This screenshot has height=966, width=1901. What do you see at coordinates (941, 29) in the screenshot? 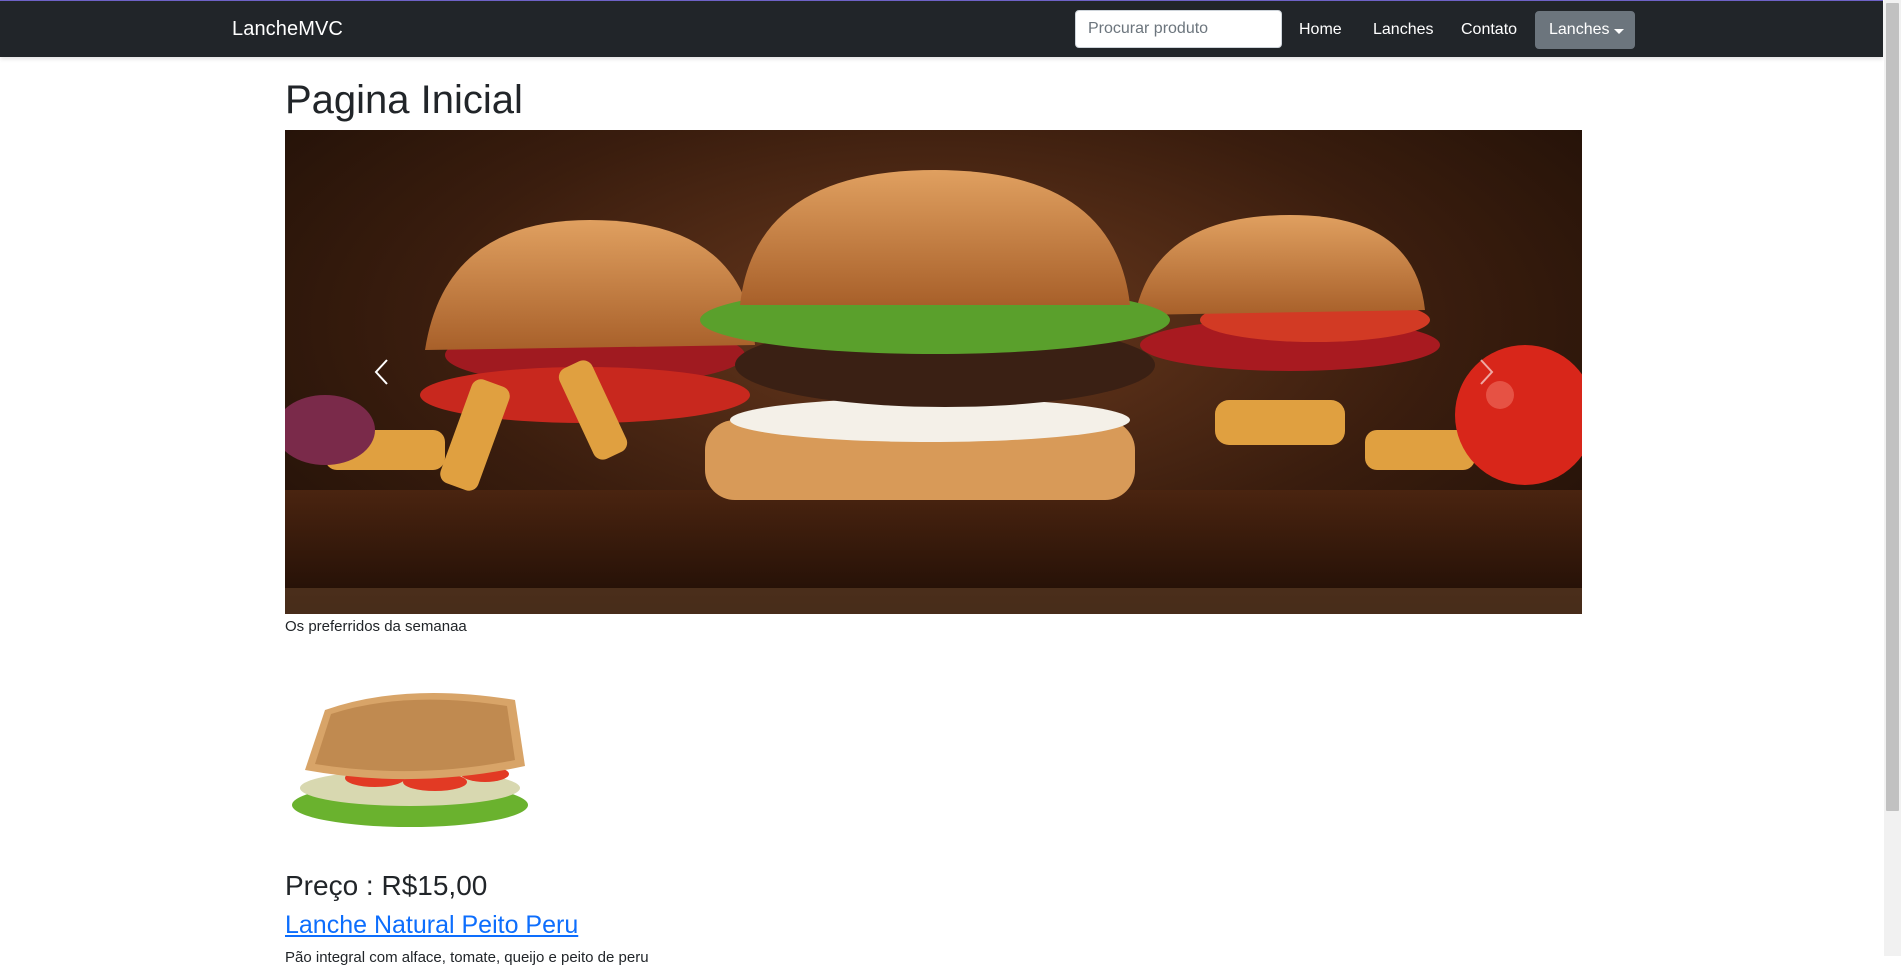
I see `navbar: LancheMVC Home Lanches Contato Lanches` at bounding box center [941, 29].